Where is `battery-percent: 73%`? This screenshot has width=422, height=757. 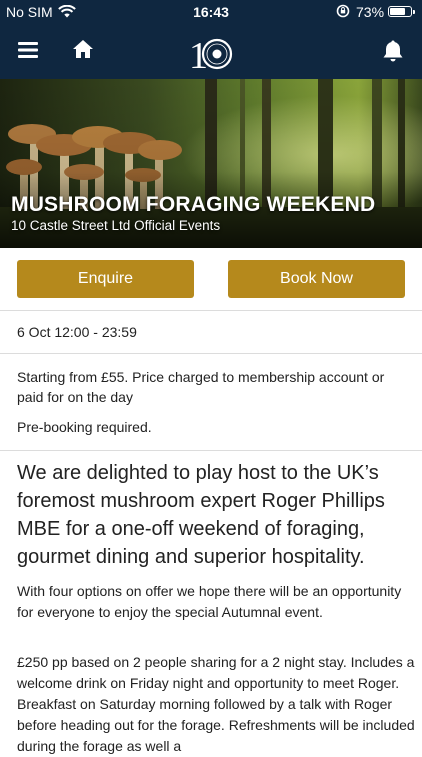 battery-percent: 73% is located at coordinates (370, 12).